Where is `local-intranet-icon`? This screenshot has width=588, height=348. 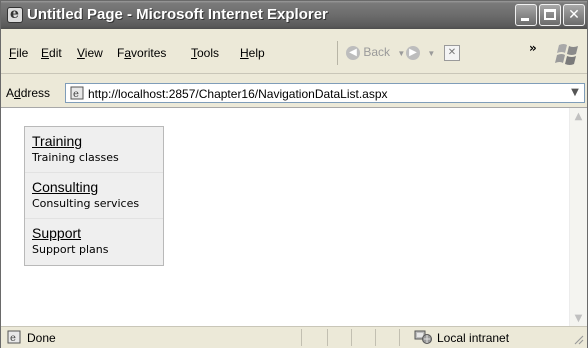
local-intranet-icon is located at coordinates (423, 337).